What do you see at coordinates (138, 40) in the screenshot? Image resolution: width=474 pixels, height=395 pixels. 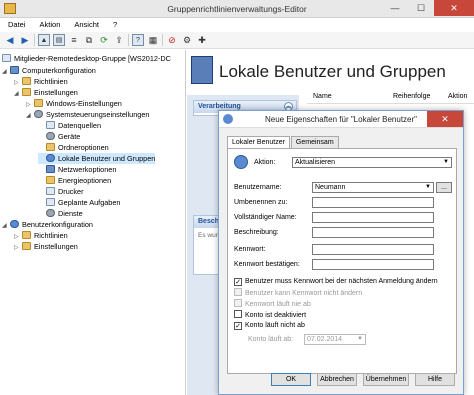 I see `help-icon: ?` at bounding box center [138, 40].